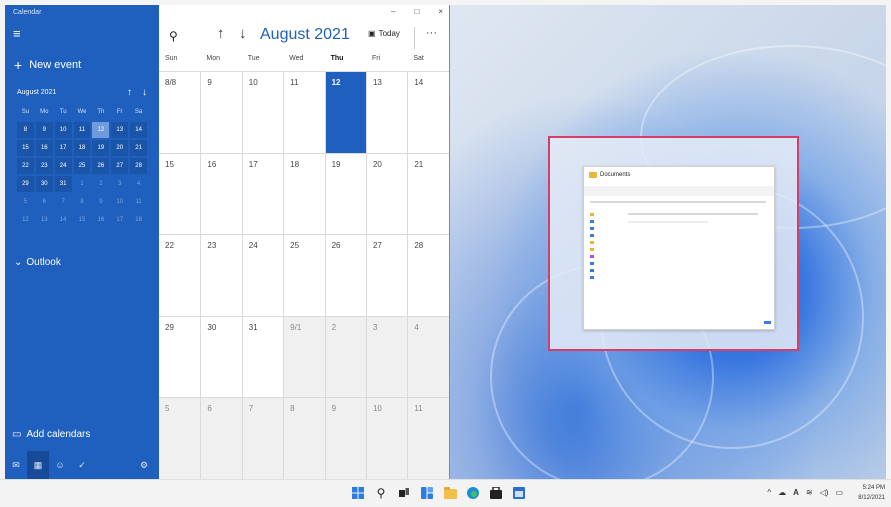 This screenshot has width=891, height=507. What do you see at coordinates (180, 438) in the screenshot?
I see `day-cell: 5` at bounding box center [180, 438].